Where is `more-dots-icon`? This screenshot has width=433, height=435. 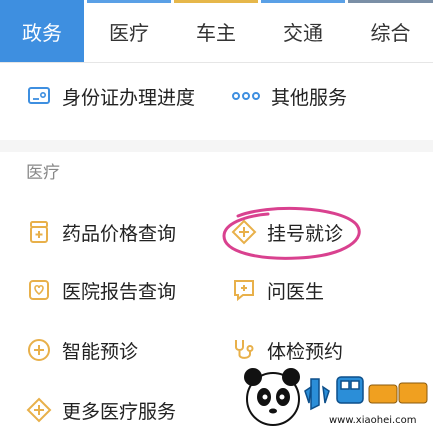 more-dots-icon is located at coordinates (246, 96).